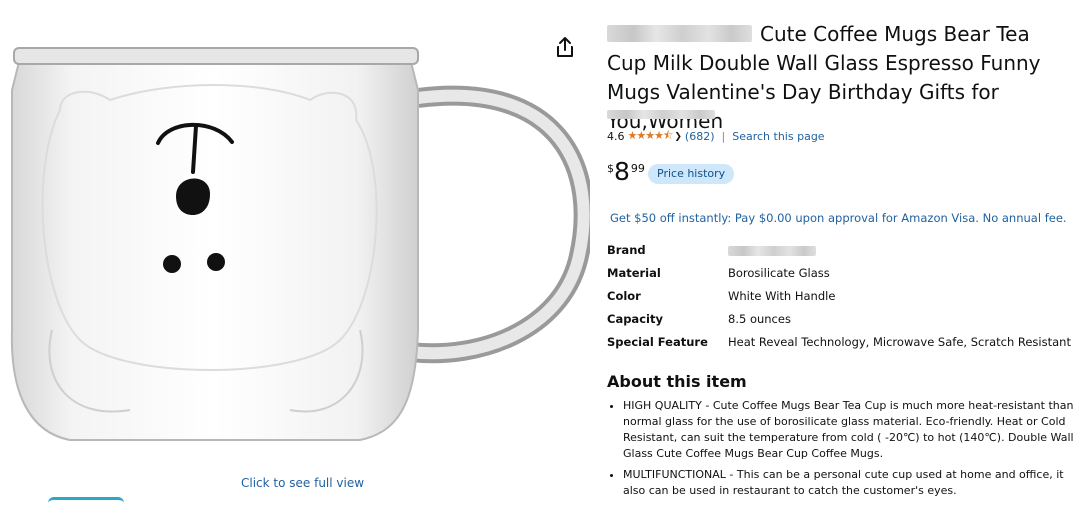  What do you see at coordinates (691, 174) in the screenshot?
I see `price-history-button: Price history` at bounding box center [691, 174].